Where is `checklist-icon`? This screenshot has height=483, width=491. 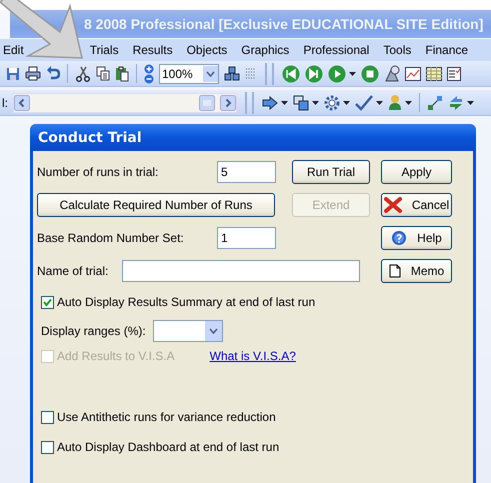
checklist-icon is located at coordinates (454, 73).